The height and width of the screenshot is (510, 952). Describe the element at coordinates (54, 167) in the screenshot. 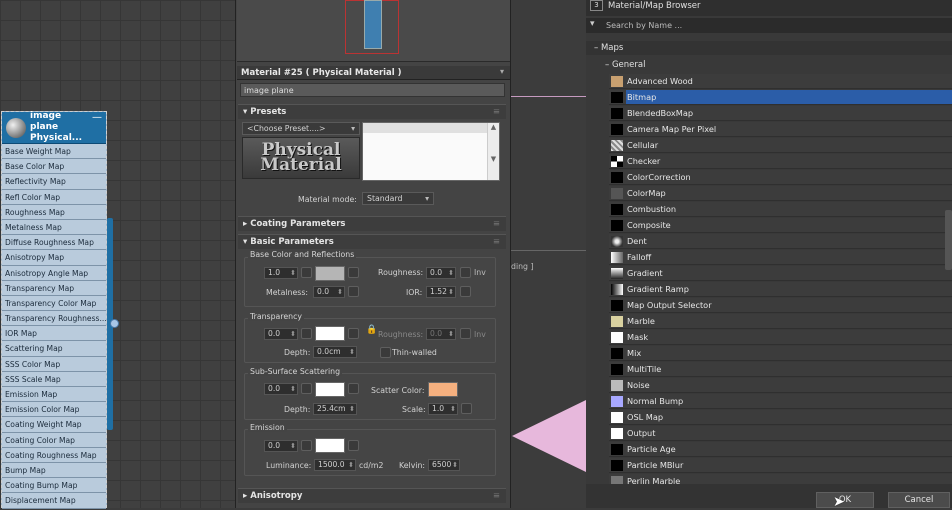

I see `node-slot: Base Color Map` at that location.